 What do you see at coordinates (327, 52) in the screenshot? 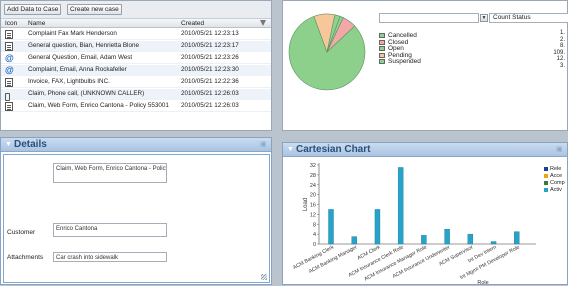
I see `pie-chart` at bounding box center [327, 52].